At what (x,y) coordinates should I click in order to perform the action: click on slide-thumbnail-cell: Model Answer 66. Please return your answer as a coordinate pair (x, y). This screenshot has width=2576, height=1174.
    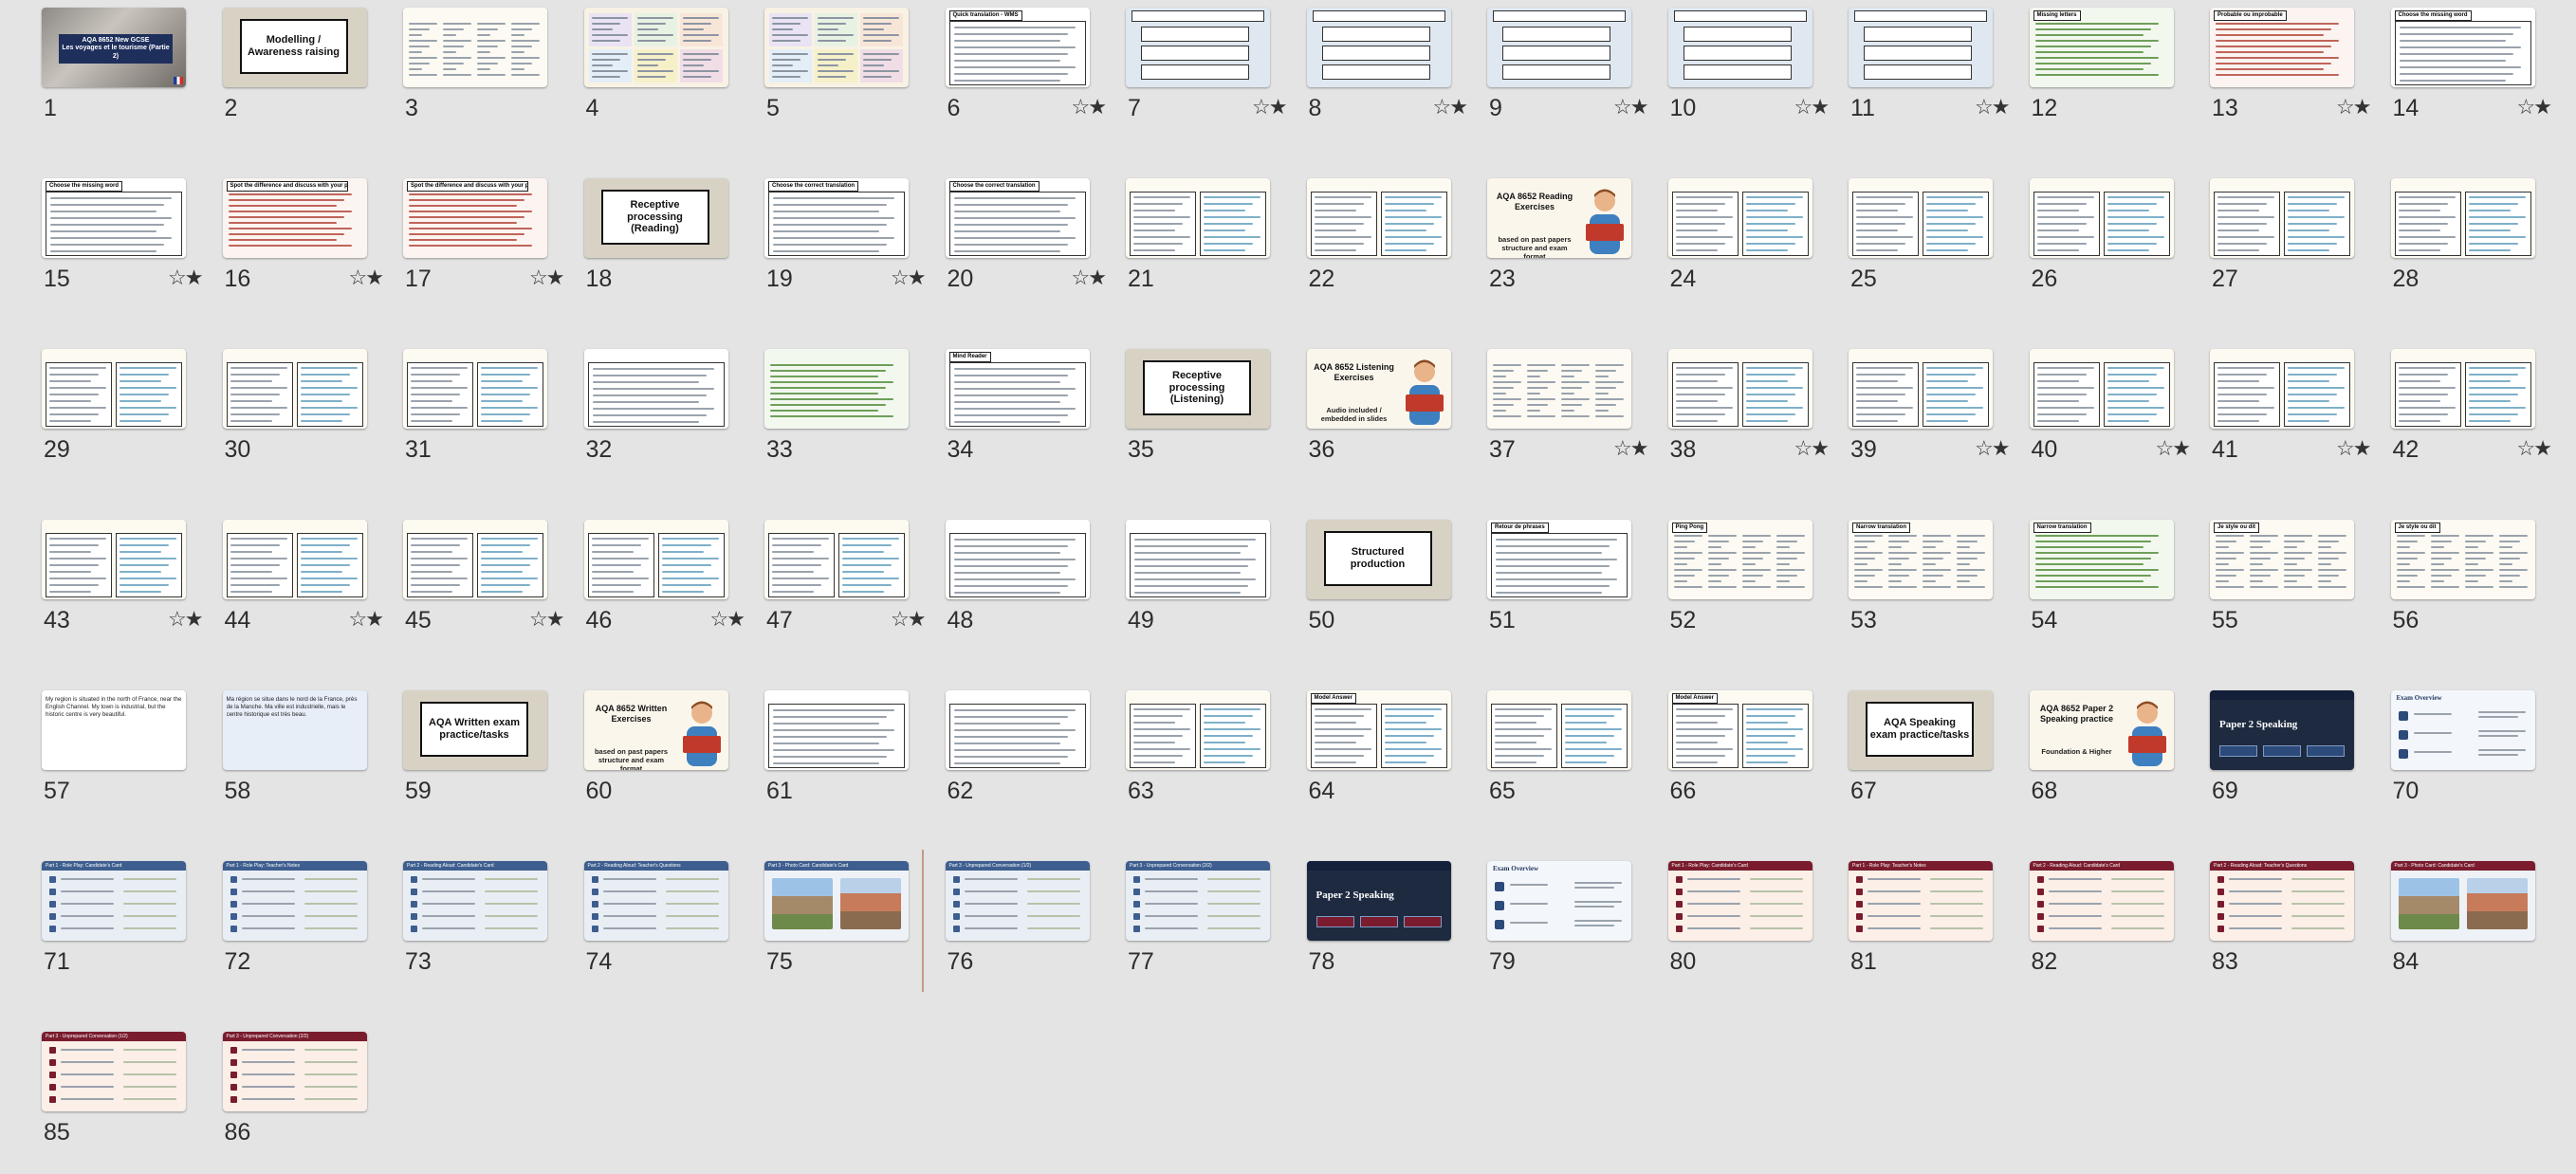
    Looking at the image, I should click on (1750, 761).